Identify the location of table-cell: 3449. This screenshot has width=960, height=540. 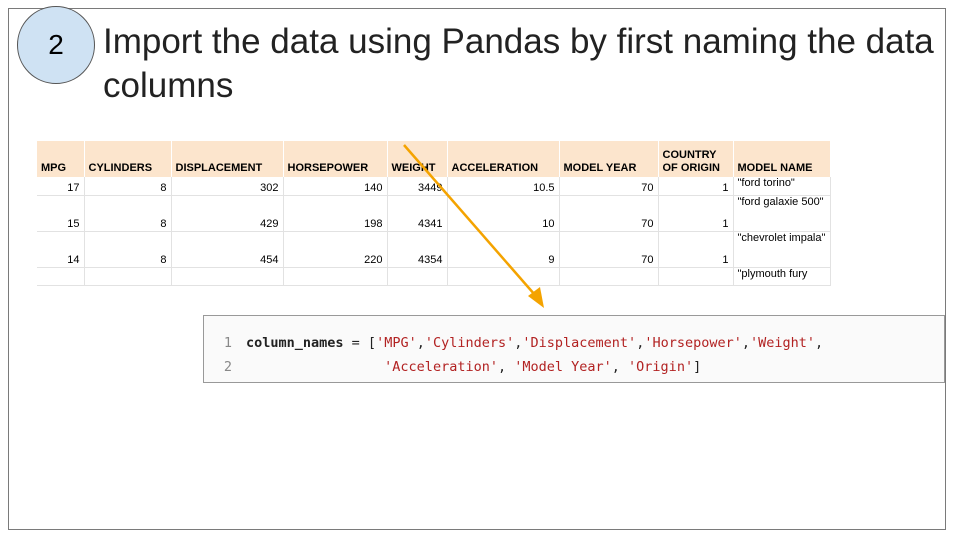
(417, 186).